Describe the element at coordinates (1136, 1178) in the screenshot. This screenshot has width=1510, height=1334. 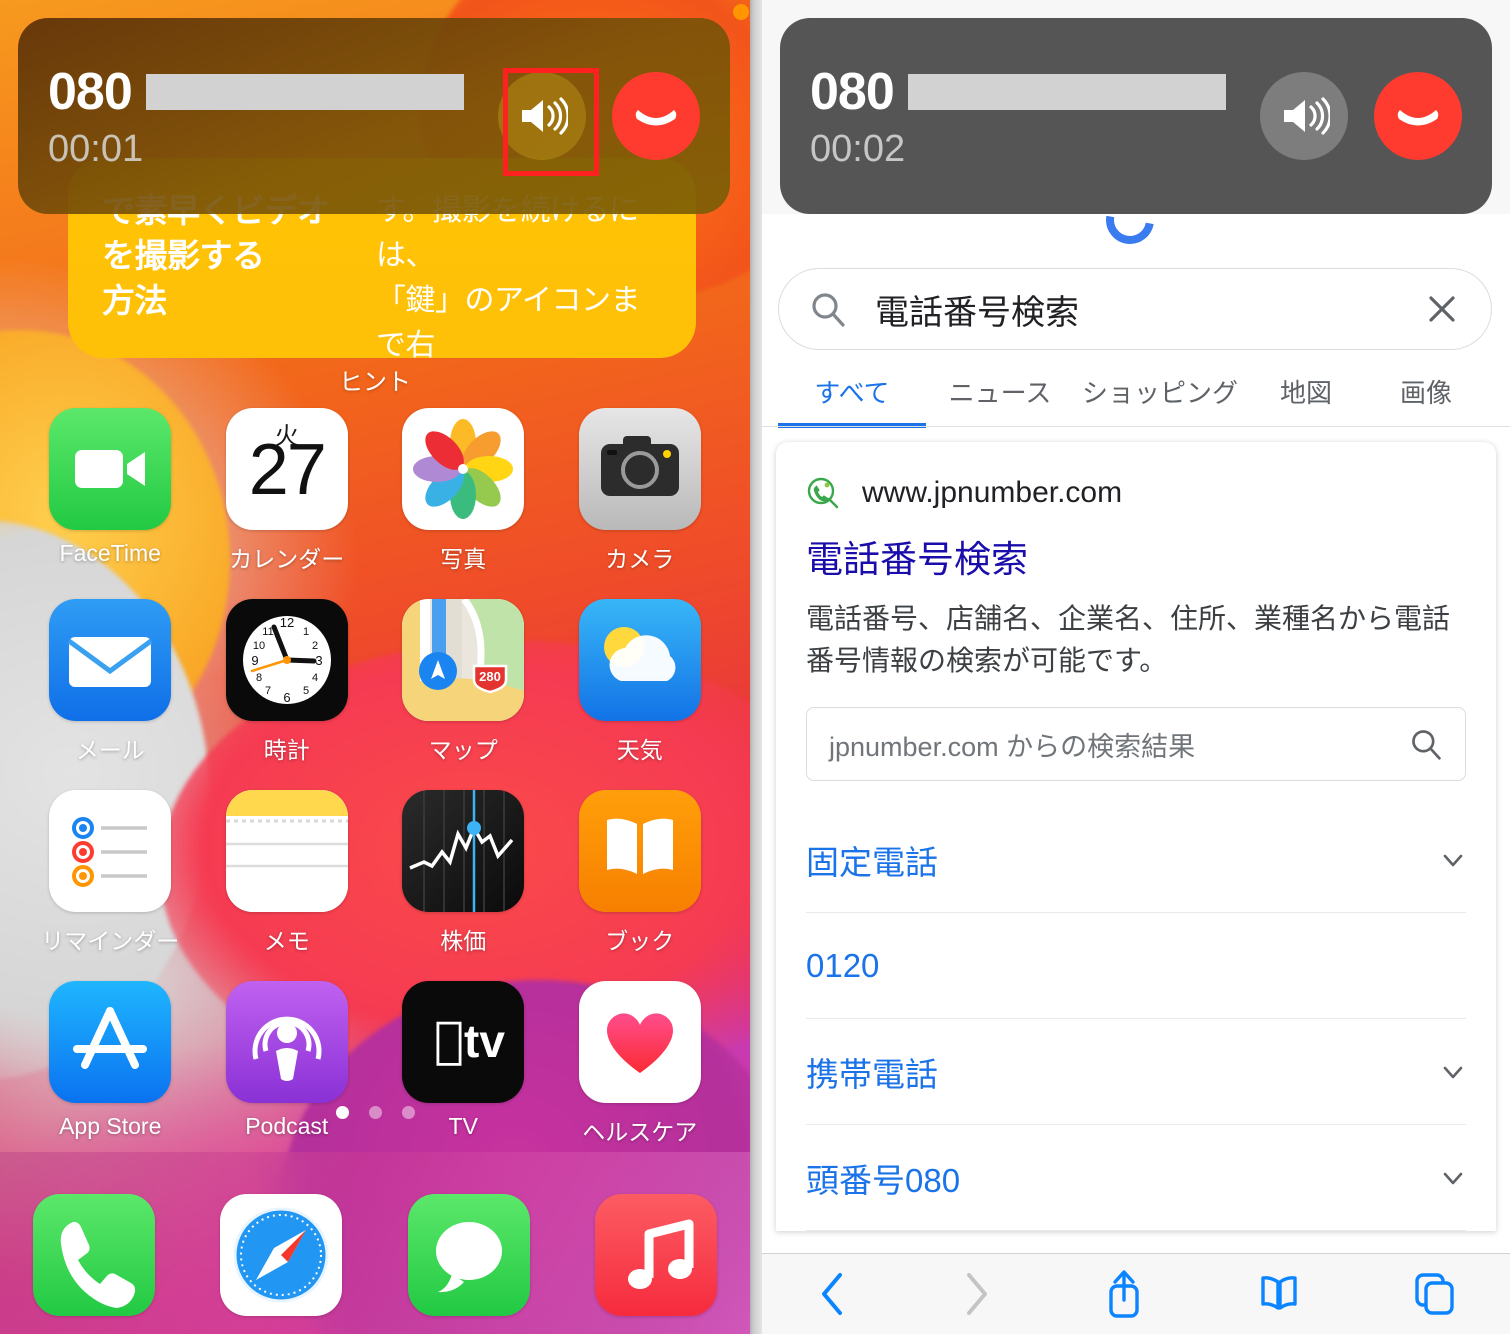
I see `sitelink-row: 頭番号080` at that location.